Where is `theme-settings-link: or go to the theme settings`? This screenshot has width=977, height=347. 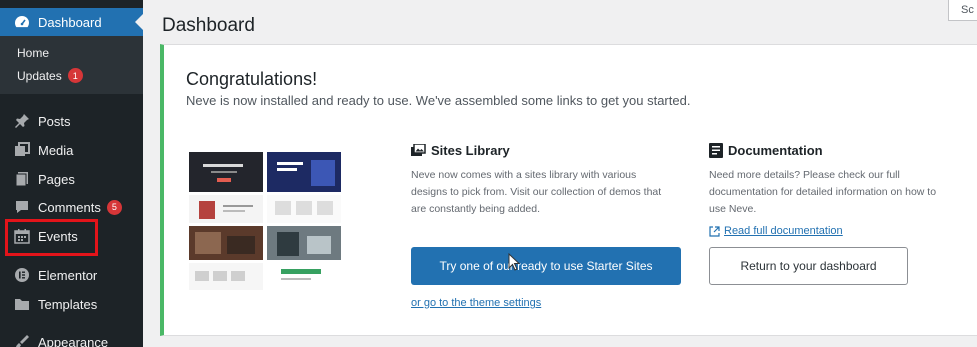
theme-settings-link: or go to the theme settings is located at coordinates (476, 303).